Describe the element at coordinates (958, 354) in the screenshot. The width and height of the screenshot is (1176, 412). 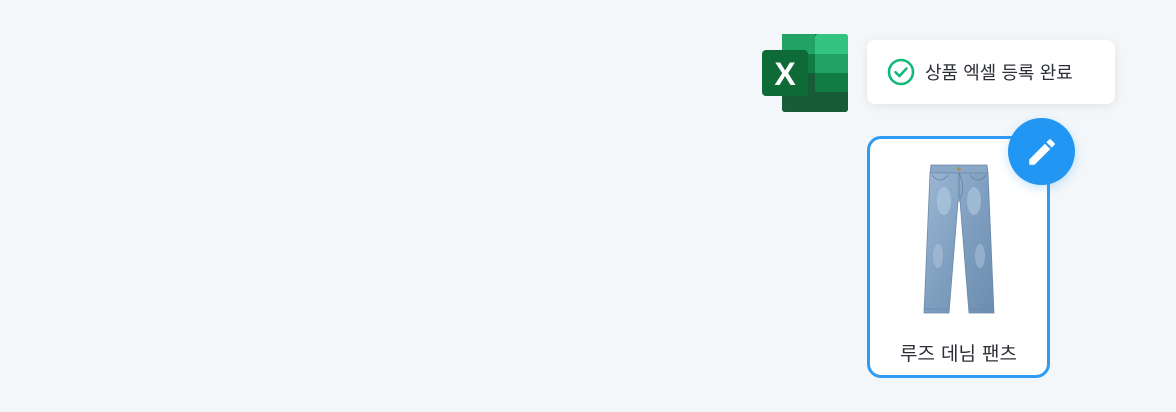
I see `product-name: 루즈 데님 팬츠` at that location.